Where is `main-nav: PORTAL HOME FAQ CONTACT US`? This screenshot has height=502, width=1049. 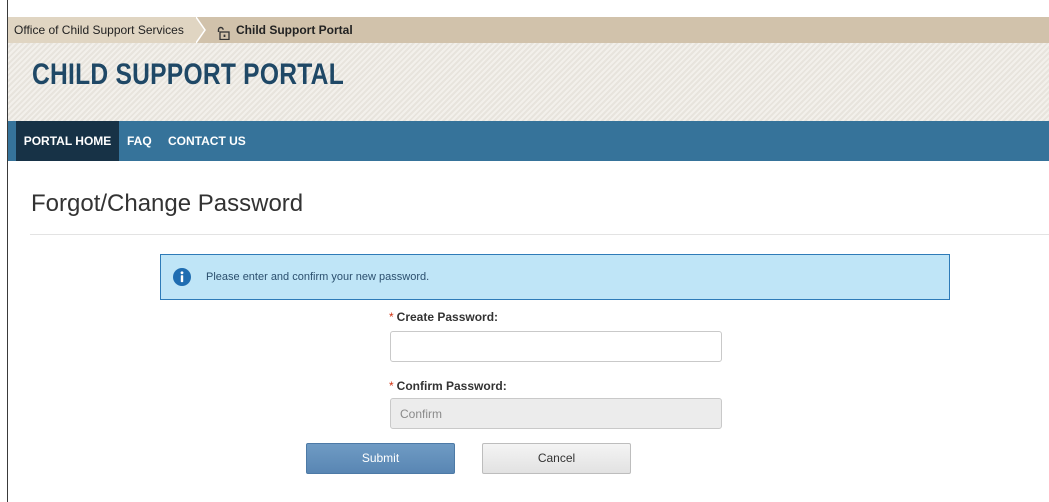 main-nav: PORTAL HOME FAQ CONTACT US is located at coordinates (528, 141).